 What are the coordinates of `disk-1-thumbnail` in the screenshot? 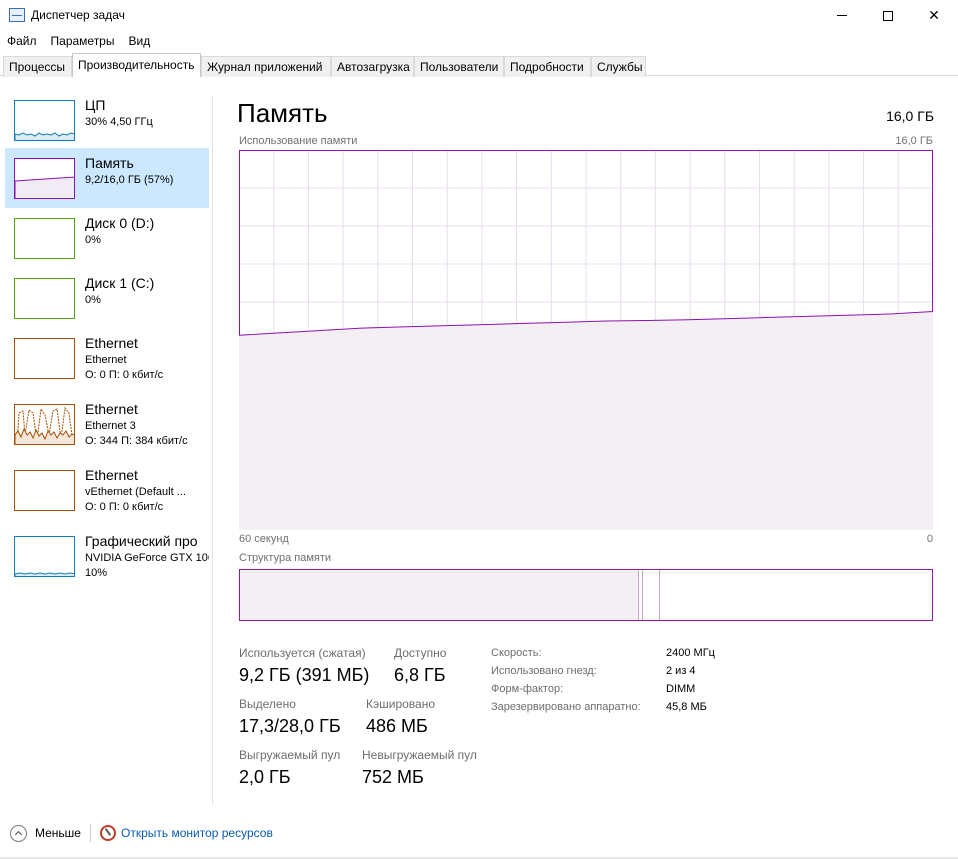 It's located at (44, 298).